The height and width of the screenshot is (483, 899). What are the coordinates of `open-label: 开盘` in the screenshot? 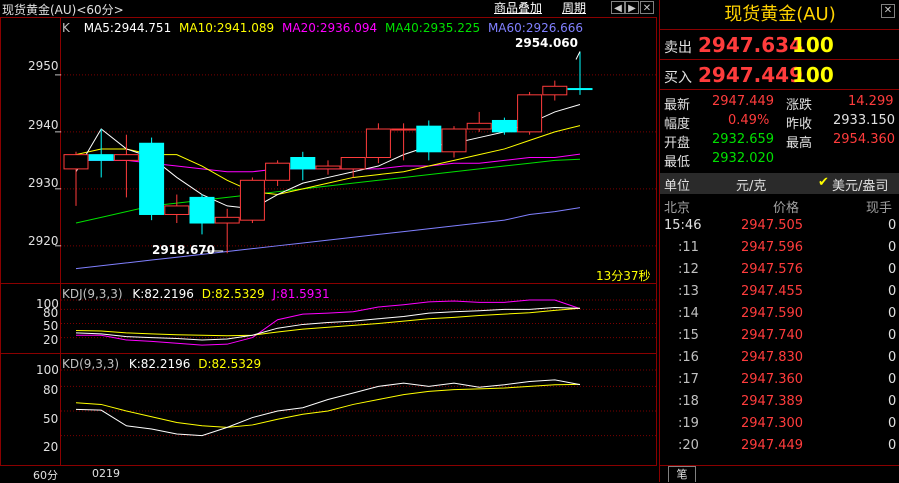 It's located at (677, 143).